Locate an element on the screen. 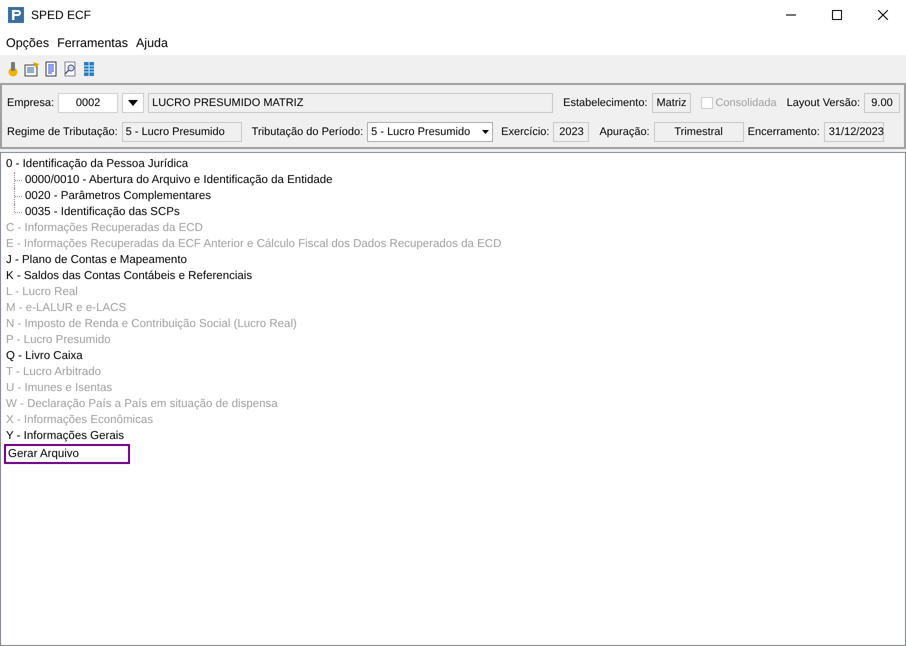 The image size is (906, 646). tree-item: Y - Informações Gerais is located at coordinates (65, 436).